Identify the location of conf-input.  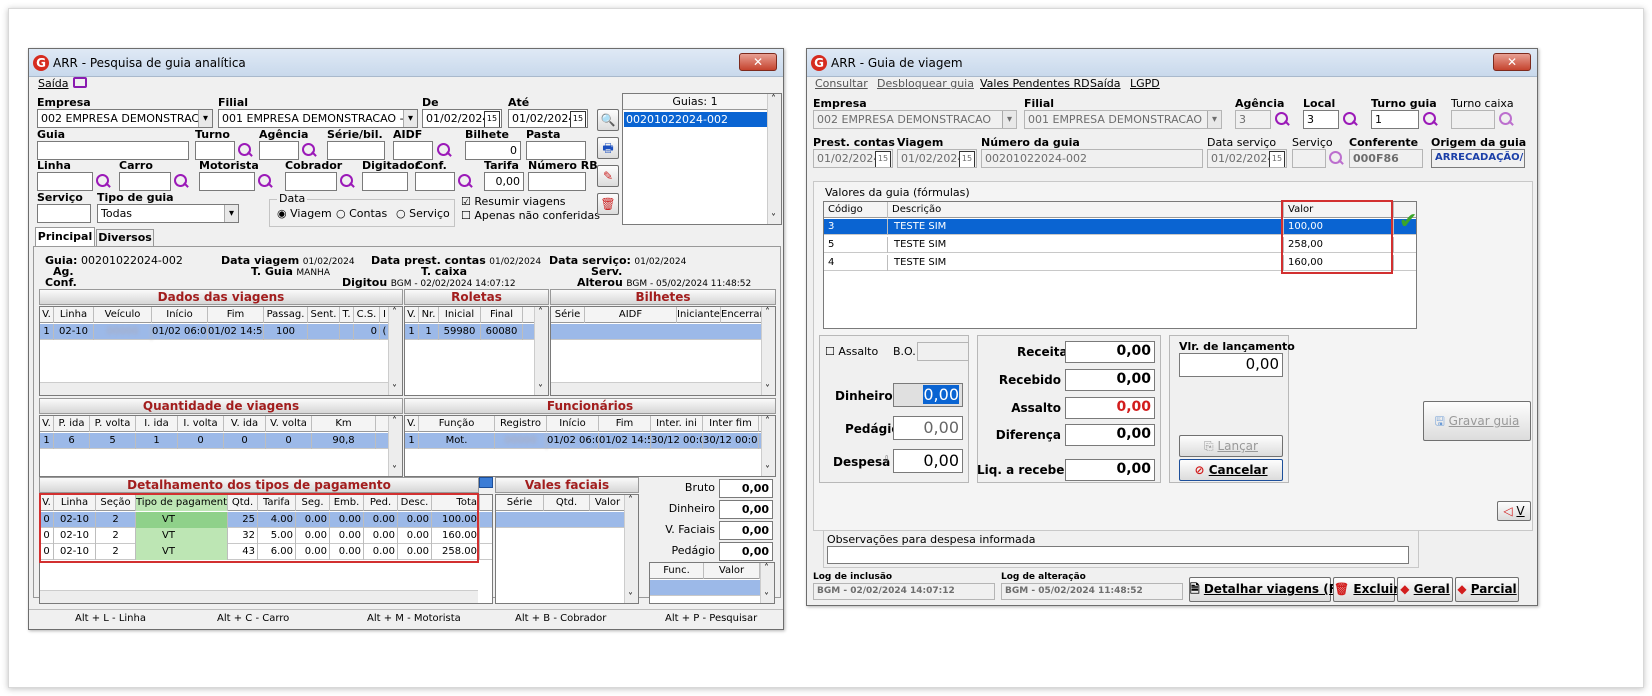
(435, 181).